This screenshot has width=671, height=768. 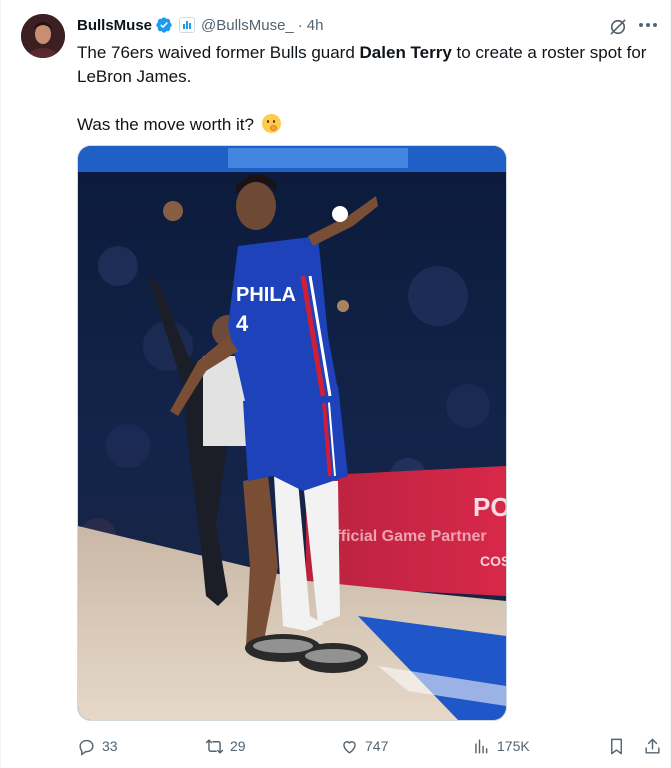 I want to click on reply-icon, so click(x=86, y=747).